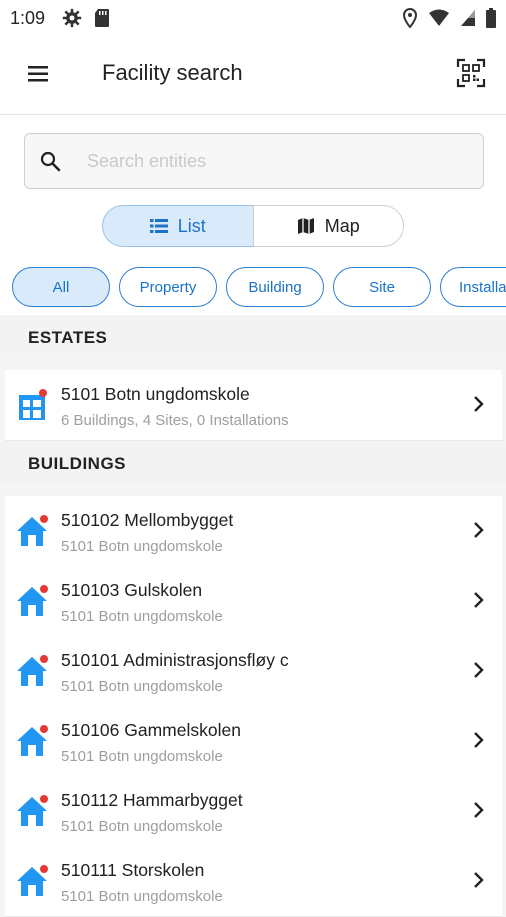 The image size is (506, 917). What do you see at coordinates (253, 18) in the screenshot?
I see `status-bar: 1:09` at bounding box center [253, 18].